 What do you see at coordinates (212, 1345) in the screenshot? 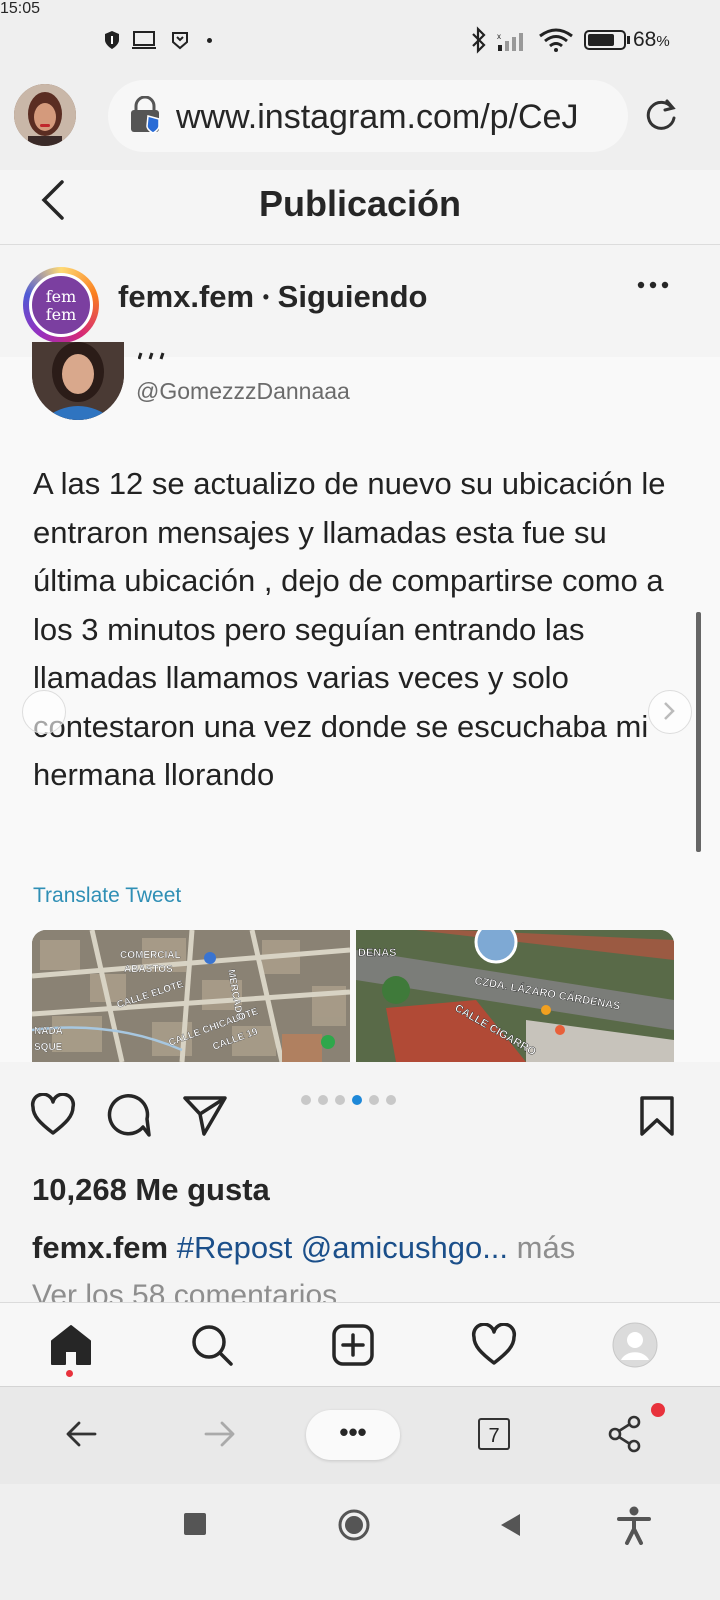
I see `search-icon` at bounding box center [212, 1345].